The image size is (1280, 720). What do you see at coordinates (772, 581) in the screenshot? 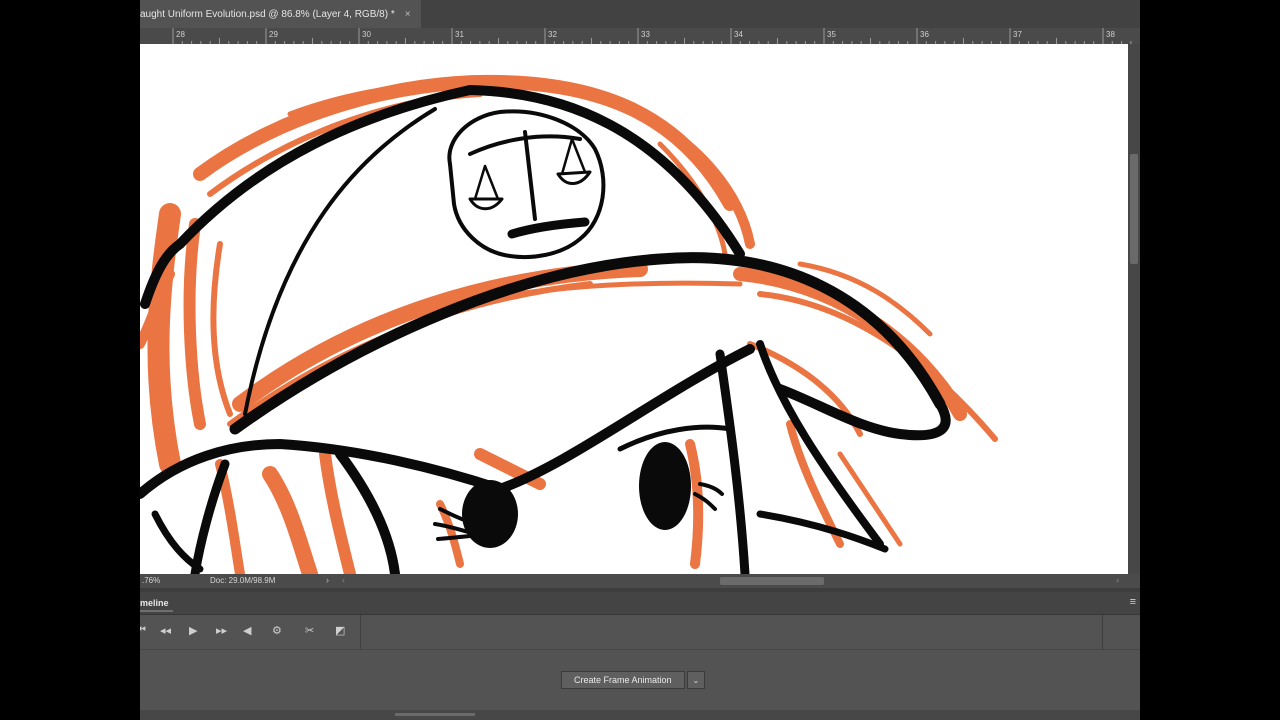
I see `horizontal-scrollbar-thumb` at bounding box center [772, 581].